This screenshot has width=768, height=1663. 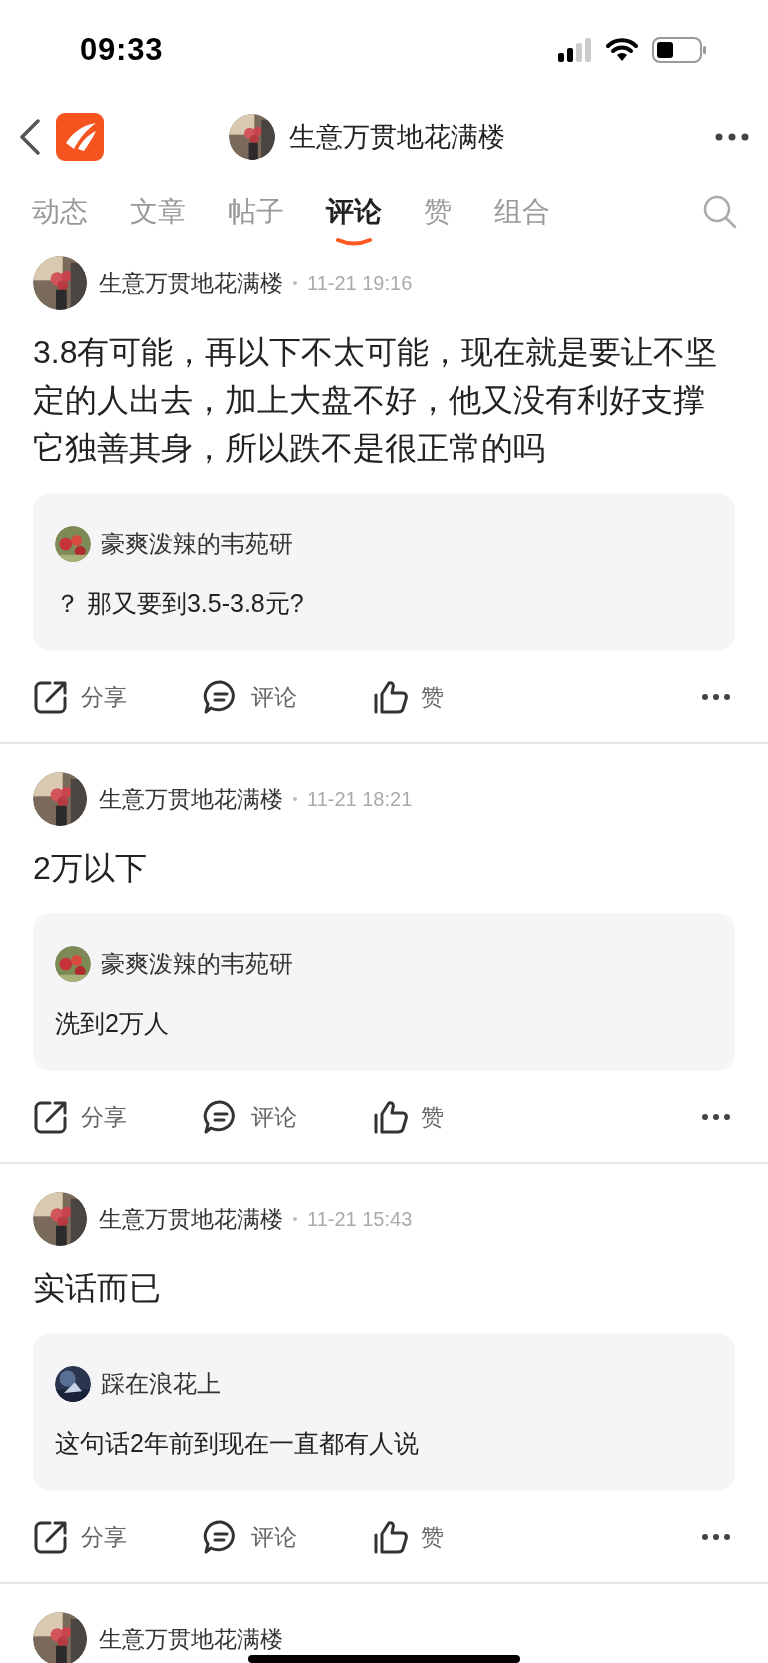 What do you see at coordinates (575, 50) in the screenshot?
I see `signal-icon` at bounding box center [575, 50].